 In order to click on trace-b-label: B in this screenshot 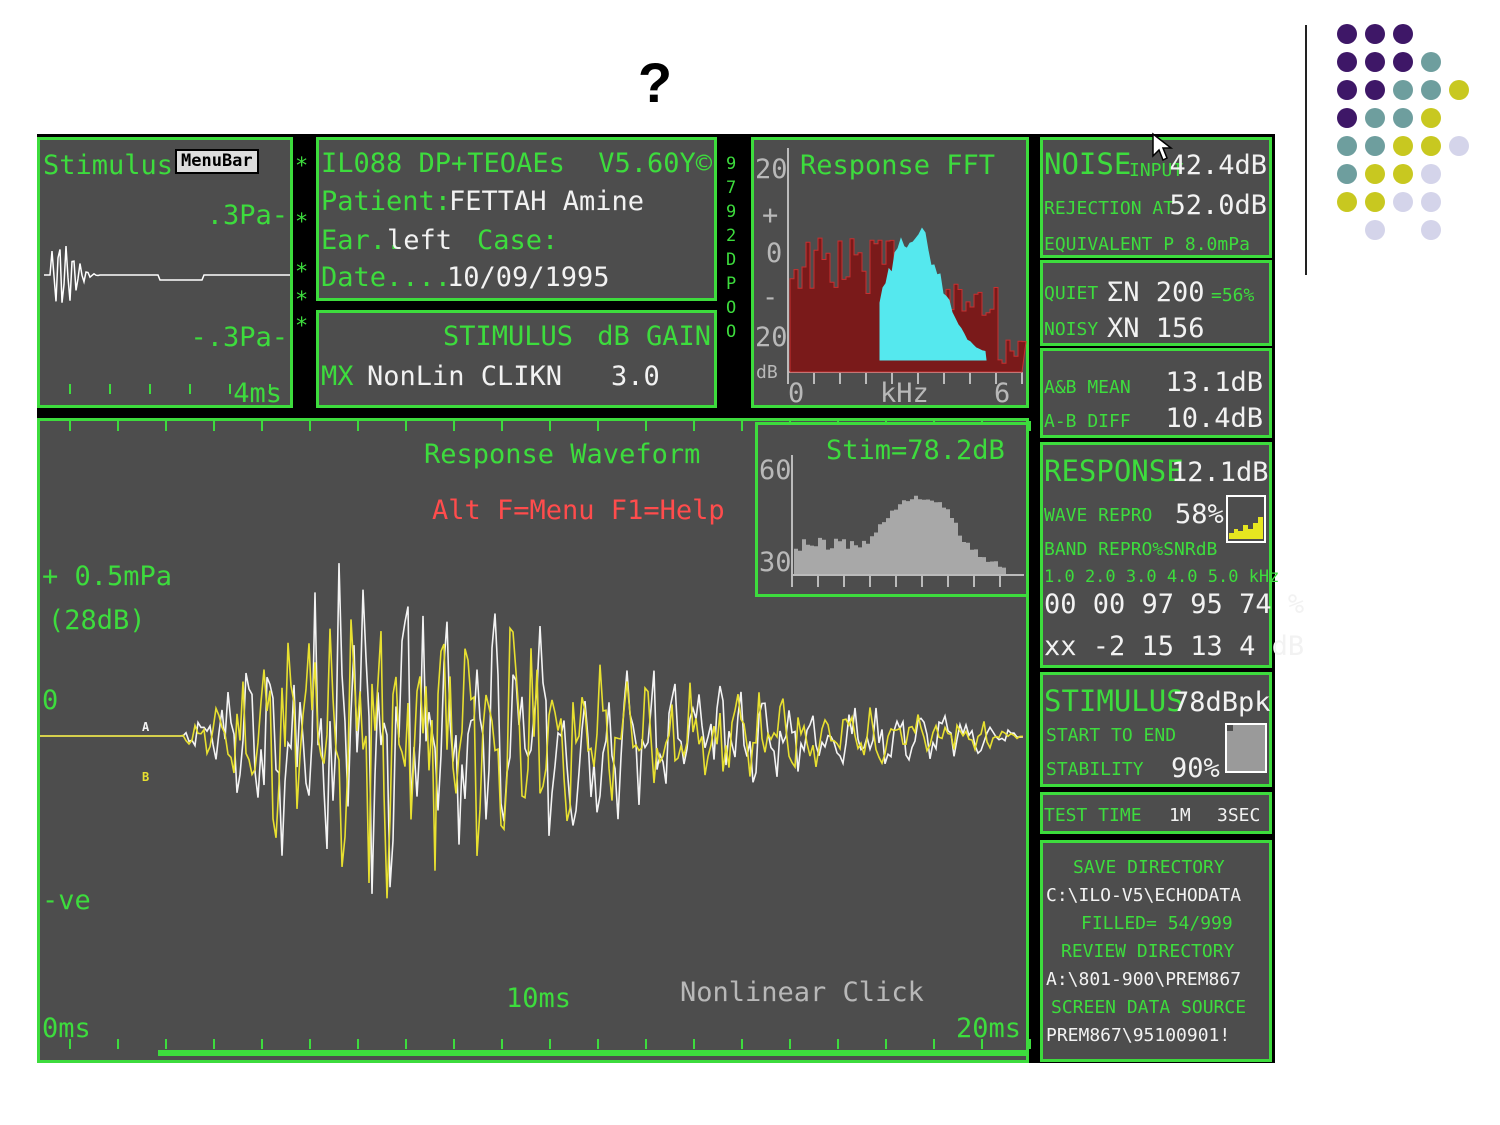, I will do `click(146, 777)`.